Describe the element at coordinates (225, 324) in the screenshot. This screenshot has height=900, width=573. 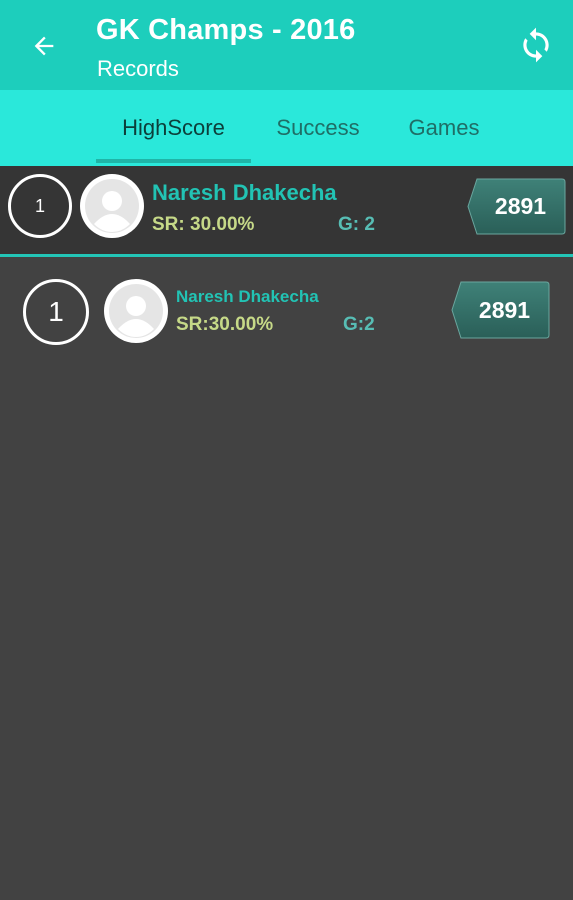
I see `success-rate: SR:30.00%` at that location.